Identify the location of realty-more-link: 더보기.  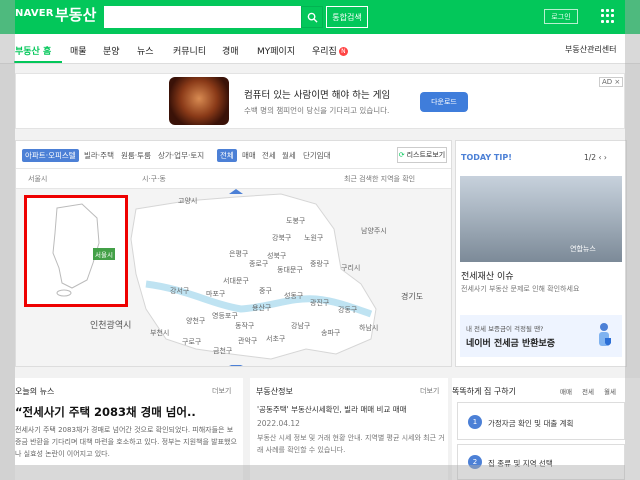
(429, 391).